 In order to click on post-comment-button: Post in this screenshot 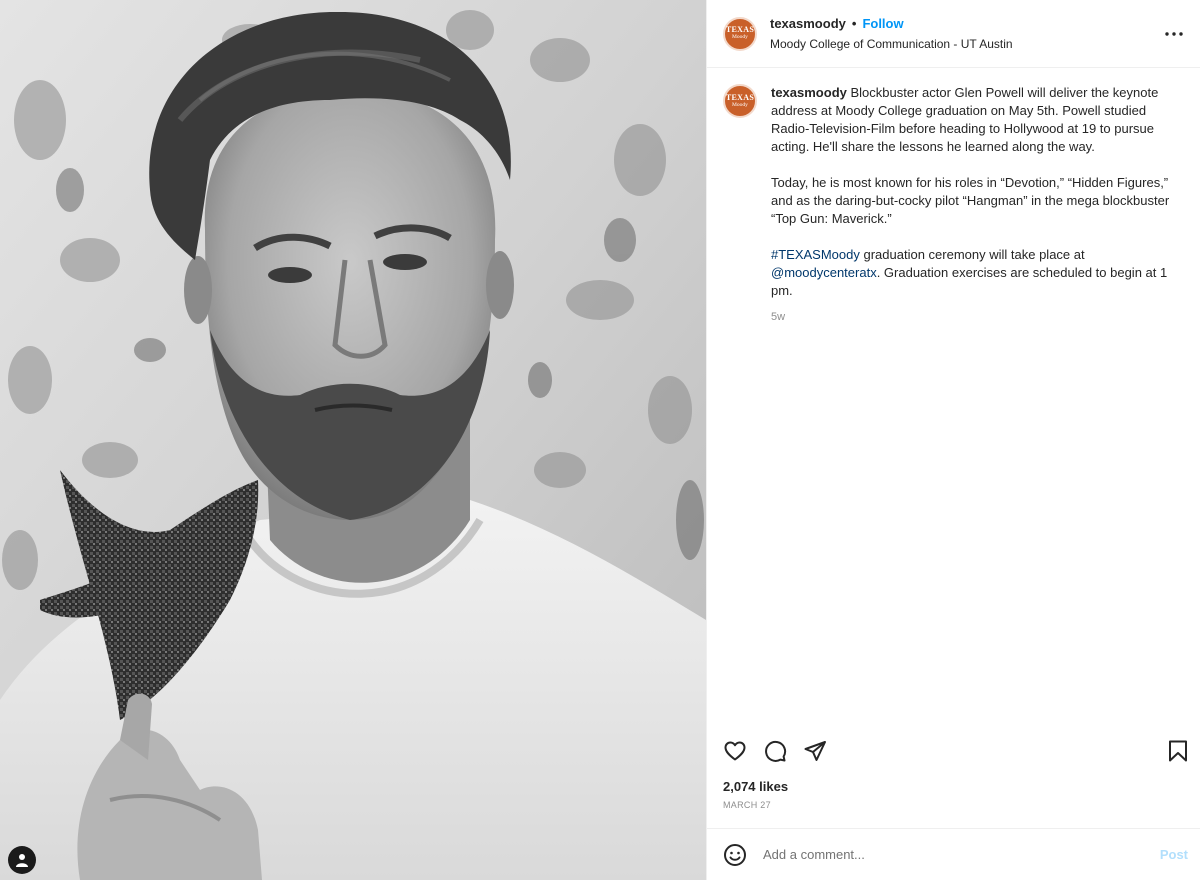, I will do `click(1174, 854)`.